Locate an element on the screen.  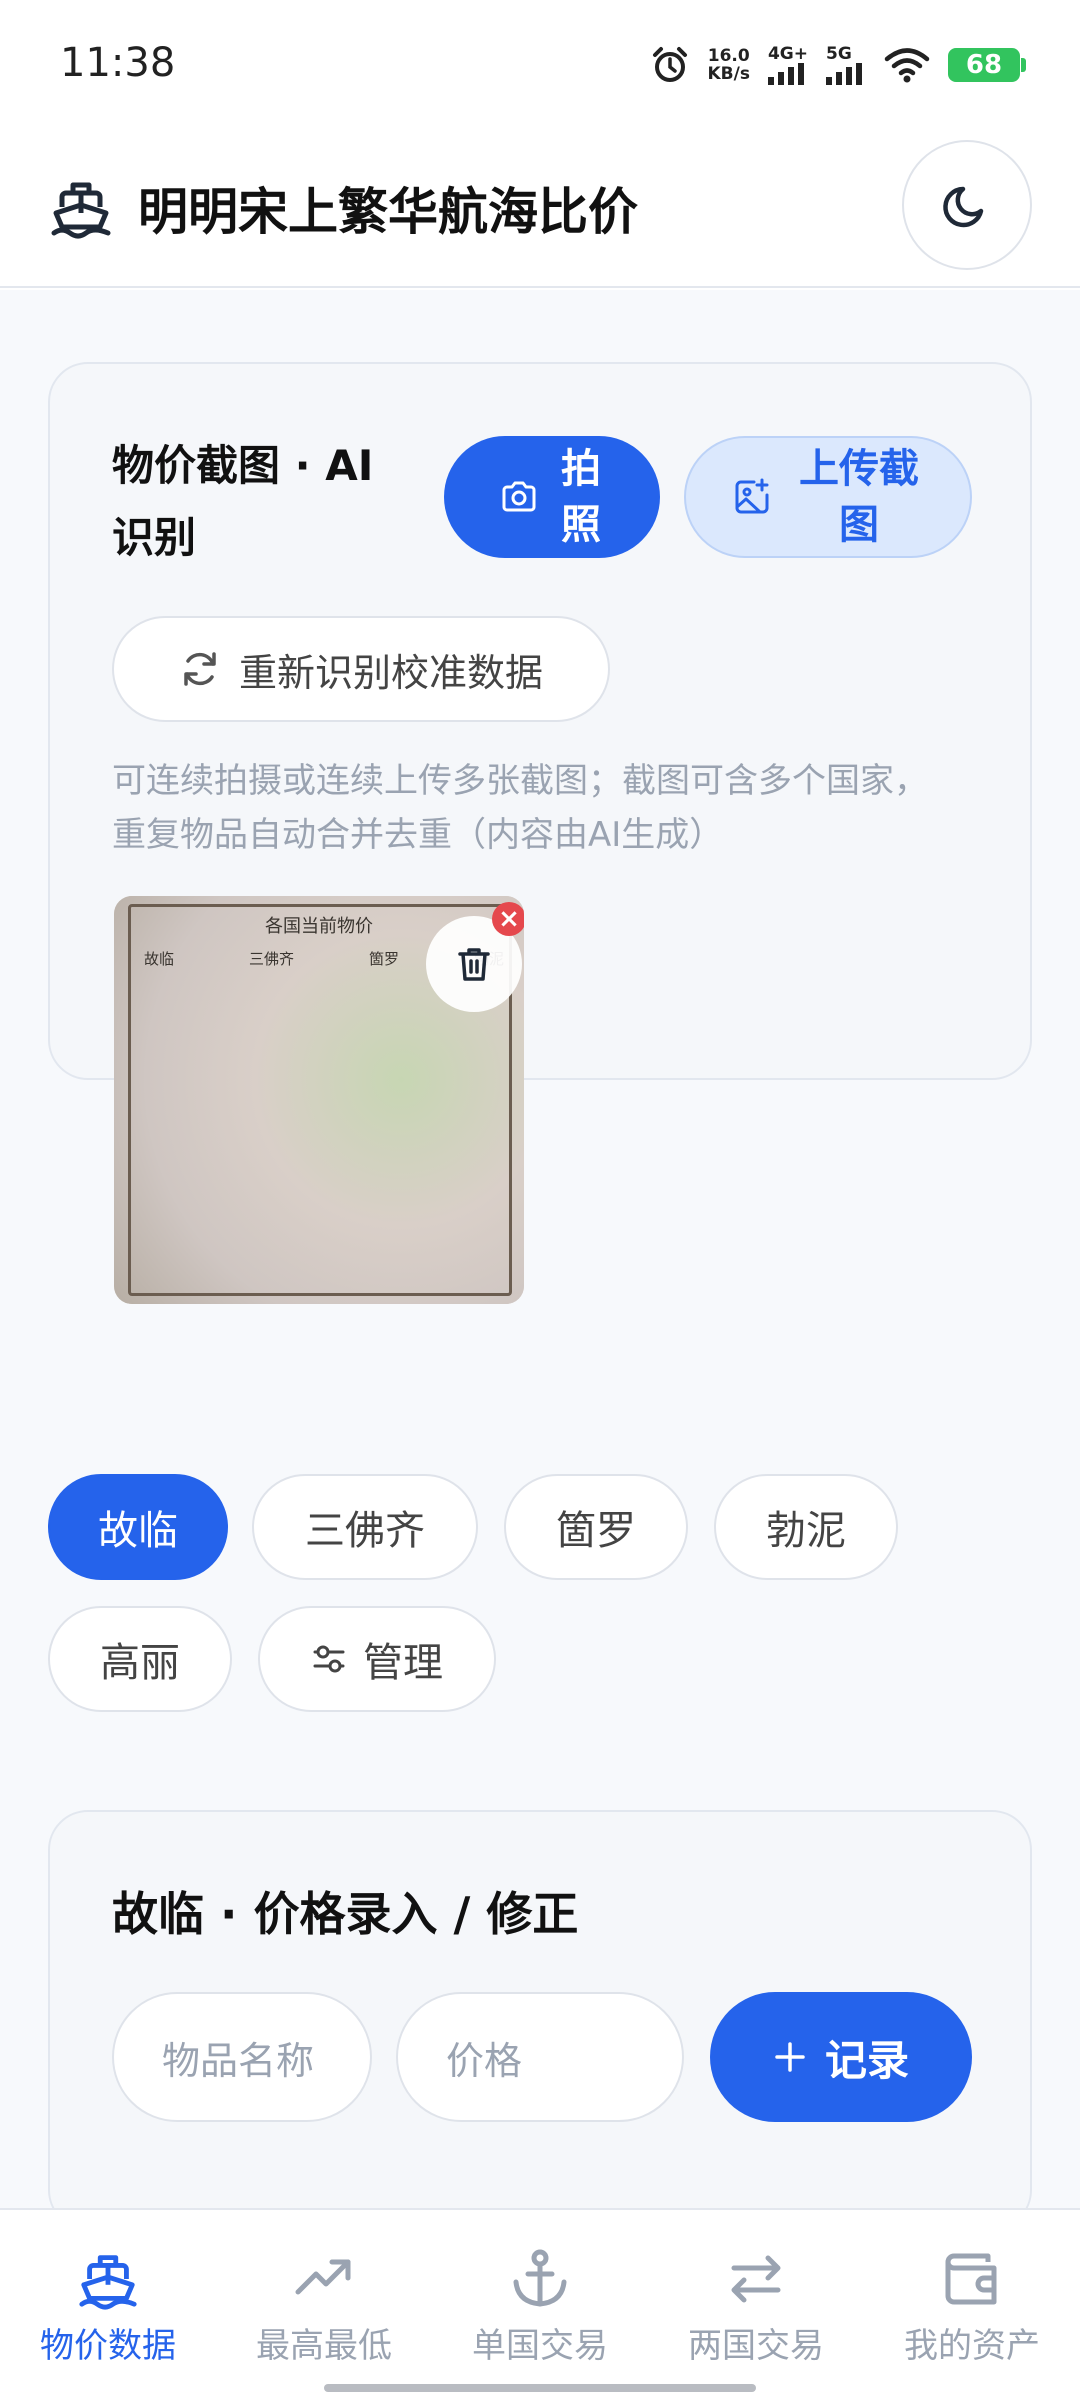
alarm-icon is located at coordinates (669, 64).